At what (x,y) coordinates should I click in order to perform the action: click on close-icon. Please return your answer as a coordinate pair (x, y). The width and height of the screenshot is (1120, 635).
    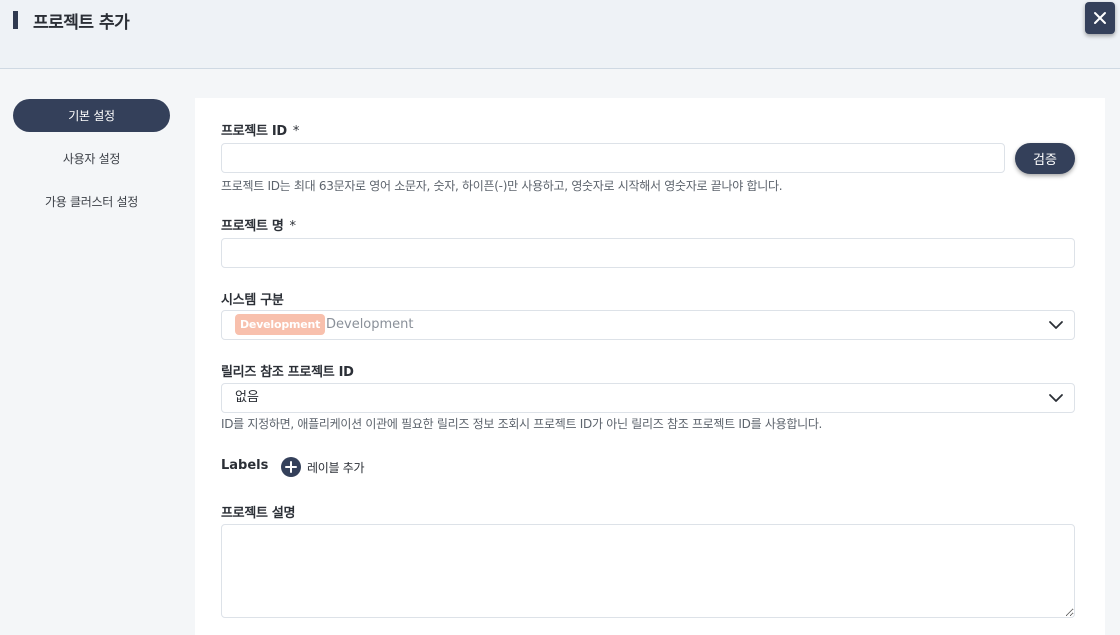
    Looking at the image, I should click on (1100, 18).